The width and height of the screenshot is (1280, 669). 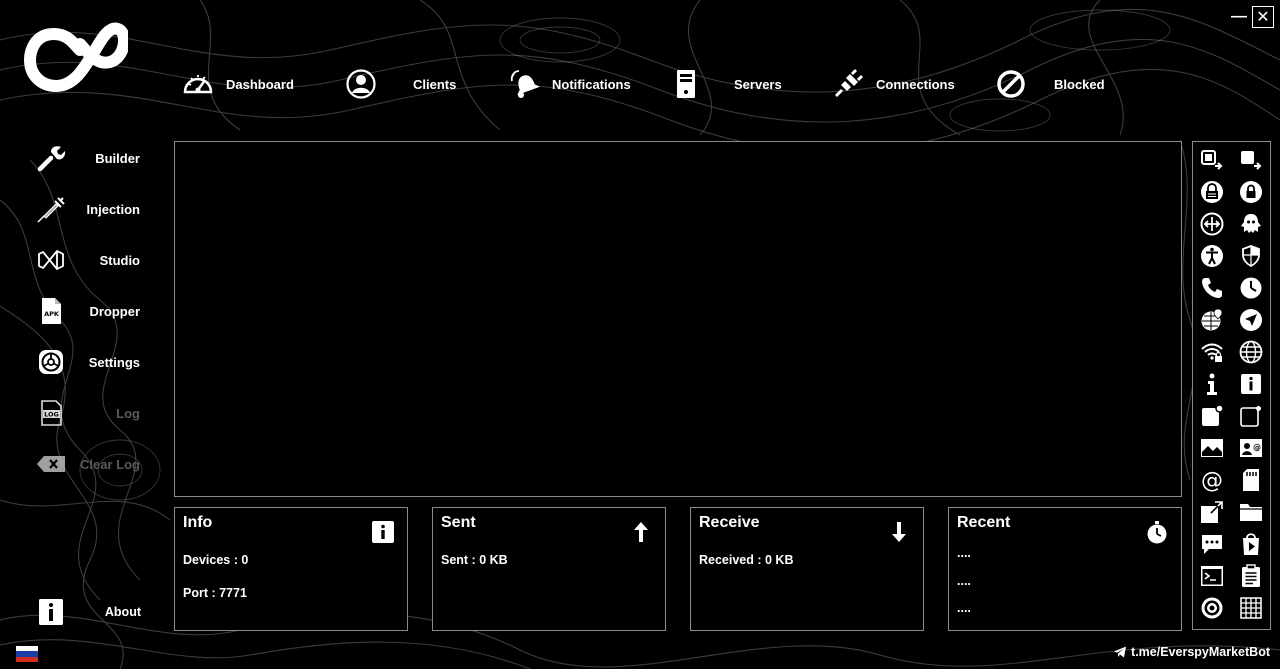 I want to click on sent-value: Sent : 0 KB, so click(x=474, y=560).